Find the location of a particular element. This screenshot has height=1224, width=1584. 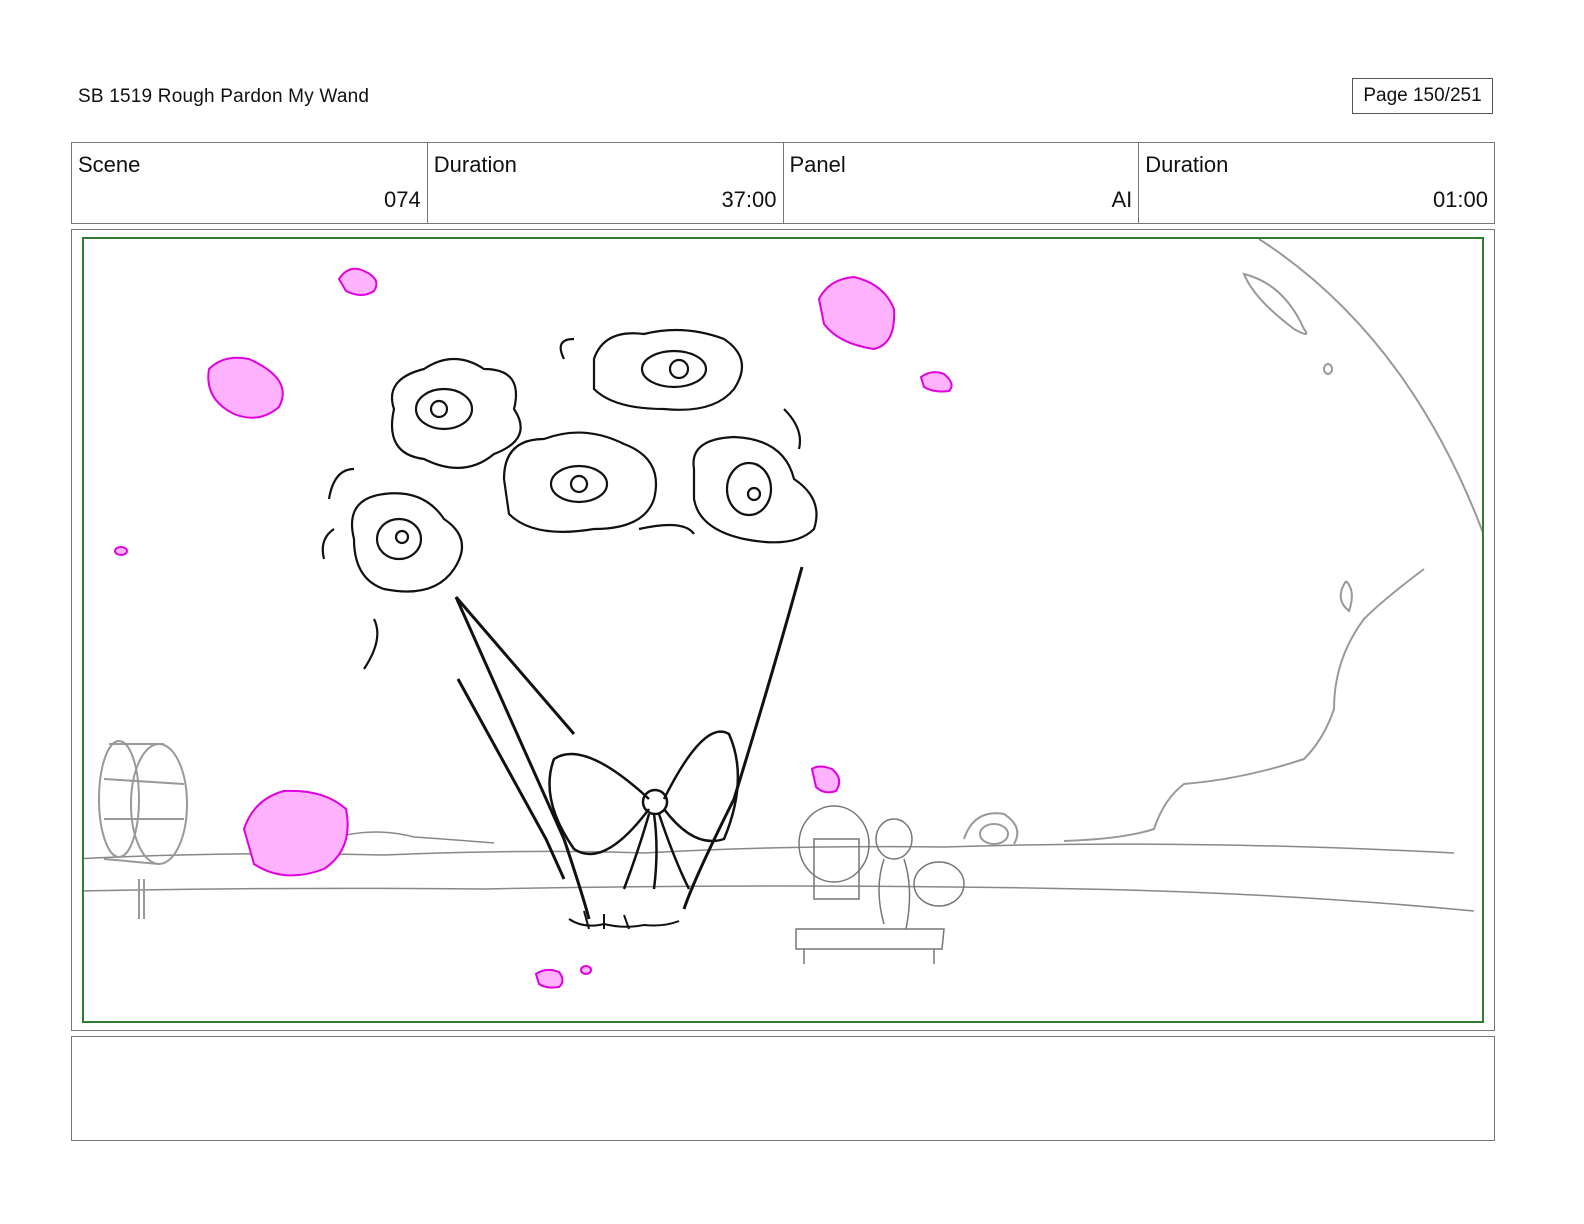

panel-cell: Panel AI is located at coordinates (962, 183).